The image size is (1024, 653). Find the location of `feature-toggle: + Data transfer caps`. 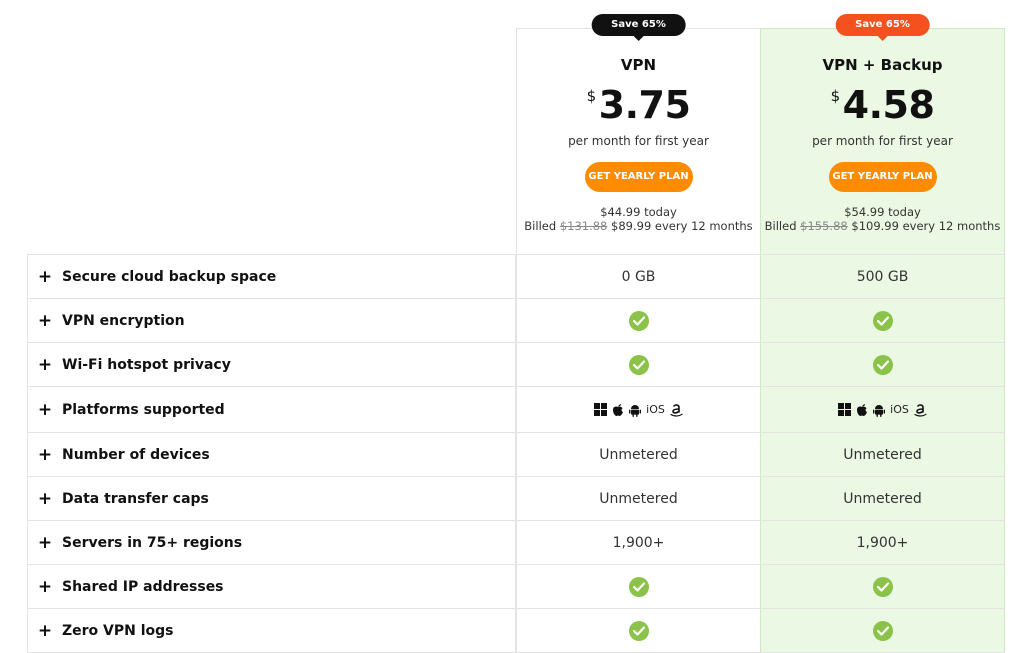

feature-toggle: + Data transfer caps is located at coordinates (271, 498).